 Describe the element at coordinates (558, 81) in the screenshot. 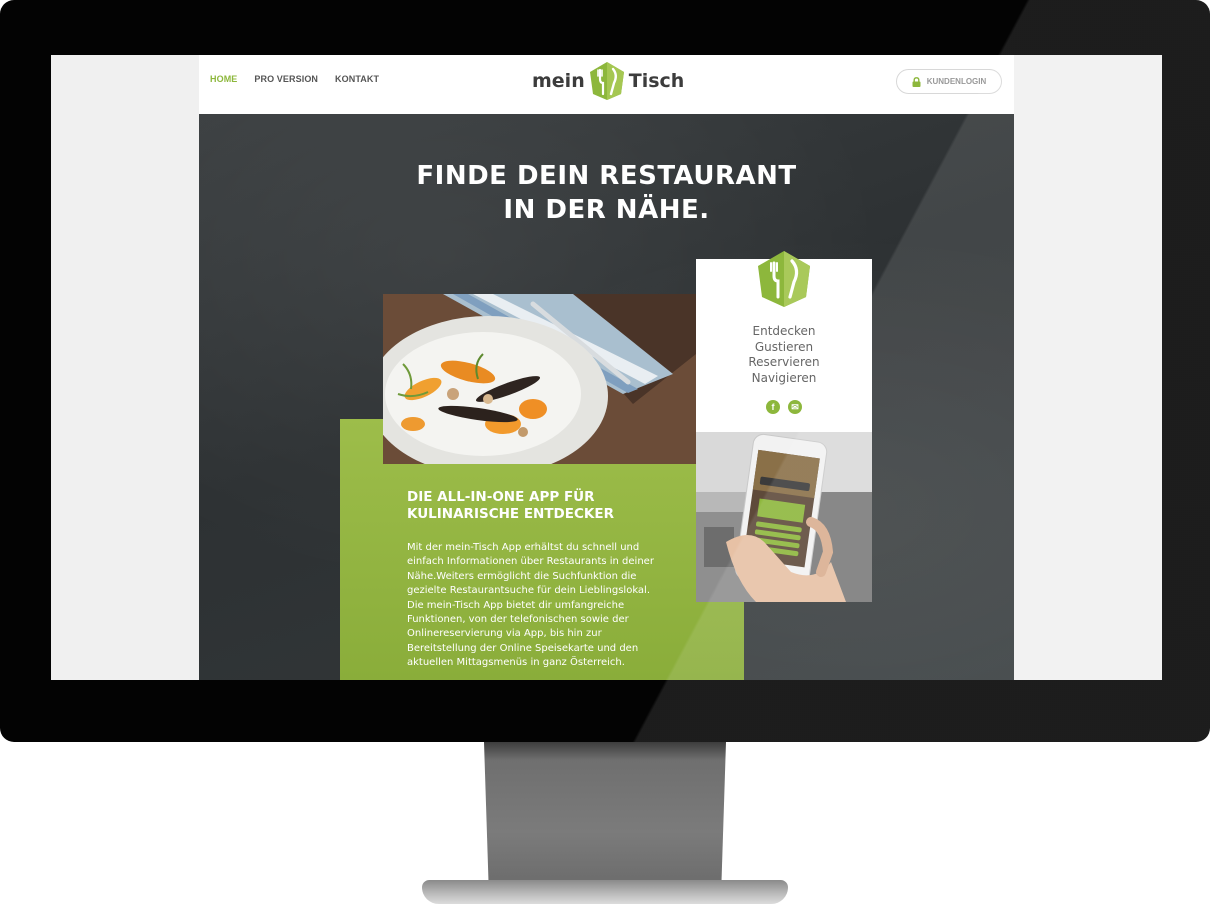

I see `logo-text-mein: mein` at that location.